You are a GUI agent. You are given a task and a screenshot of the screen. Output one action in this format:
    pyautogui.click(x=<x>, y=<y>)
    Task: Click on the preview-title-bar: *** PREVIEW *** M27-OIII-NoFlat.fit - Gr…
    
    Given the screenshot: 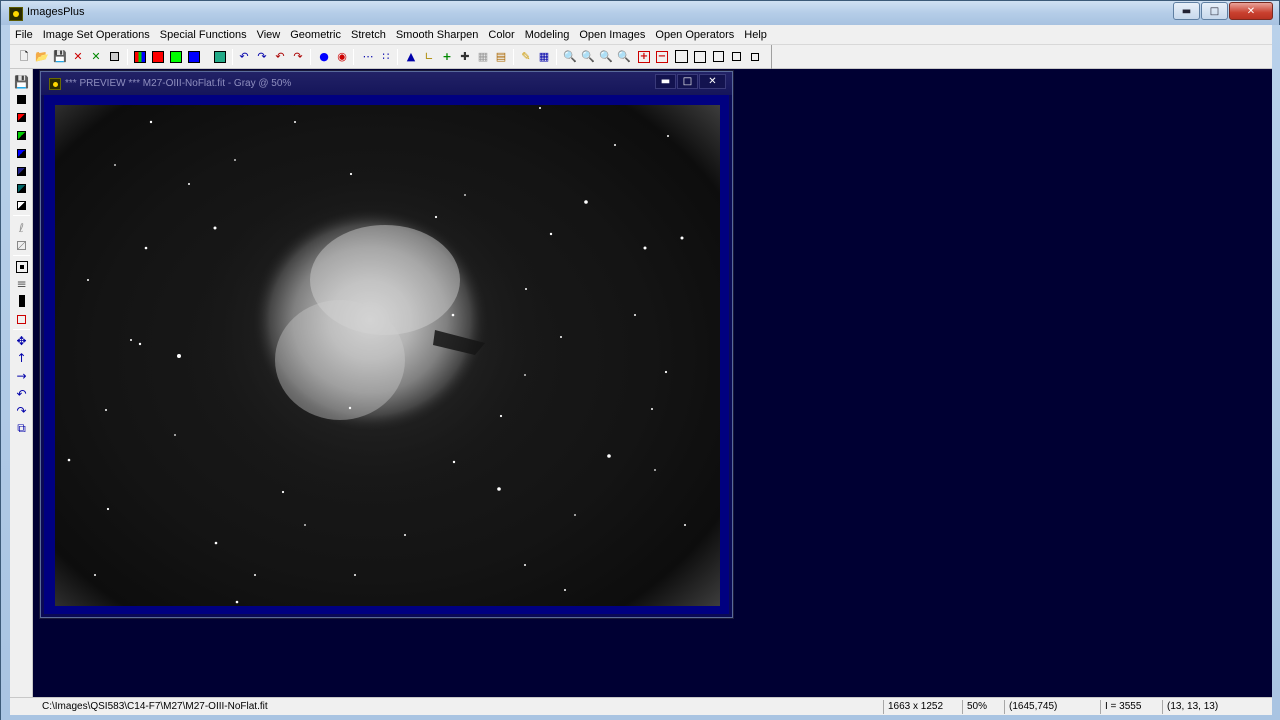 What is the action you would take?
    pyautogui.click(x=386, y=83)
    